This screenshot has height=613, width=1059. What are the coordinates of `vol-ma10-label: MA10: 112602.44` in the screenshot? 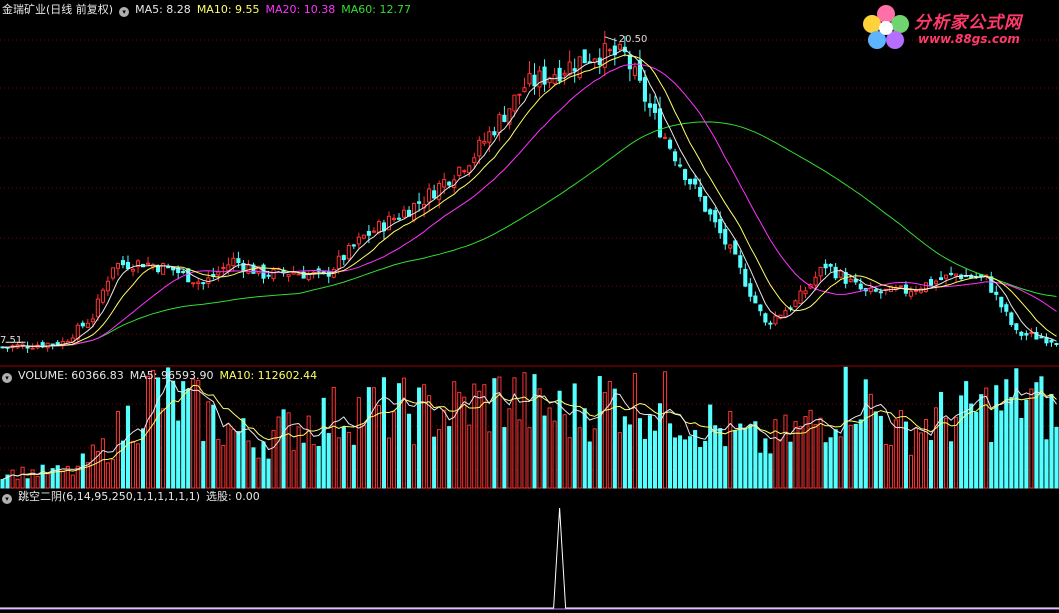 It's located at (268, 375).